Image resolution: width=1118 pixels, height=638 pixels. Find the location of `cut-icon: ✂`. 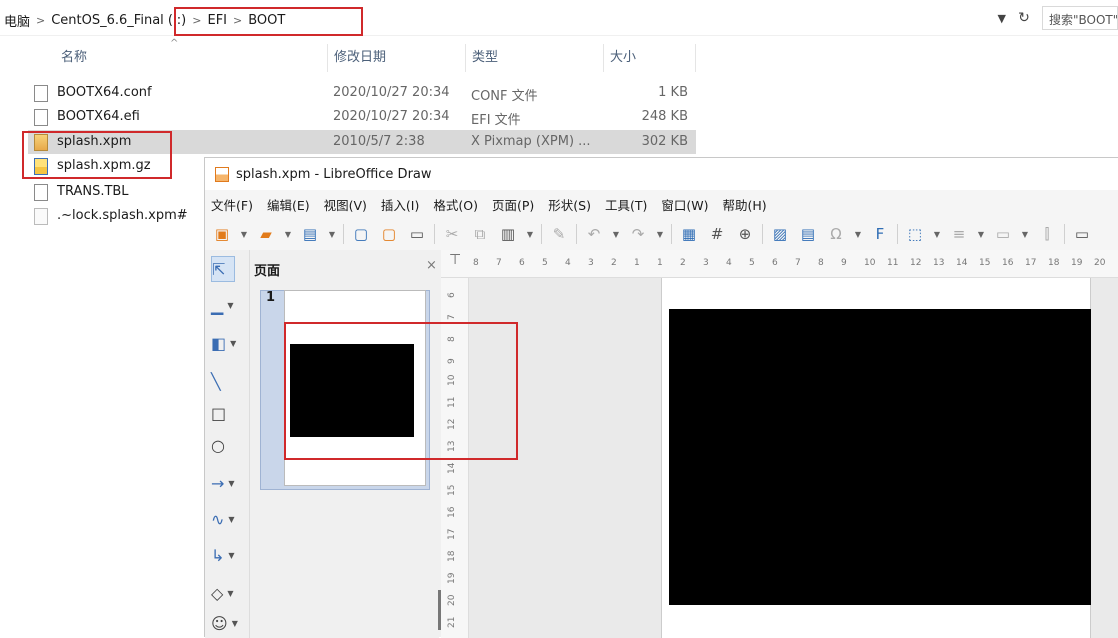

cut-icon: ✂ is located at coordinates (452, 234).